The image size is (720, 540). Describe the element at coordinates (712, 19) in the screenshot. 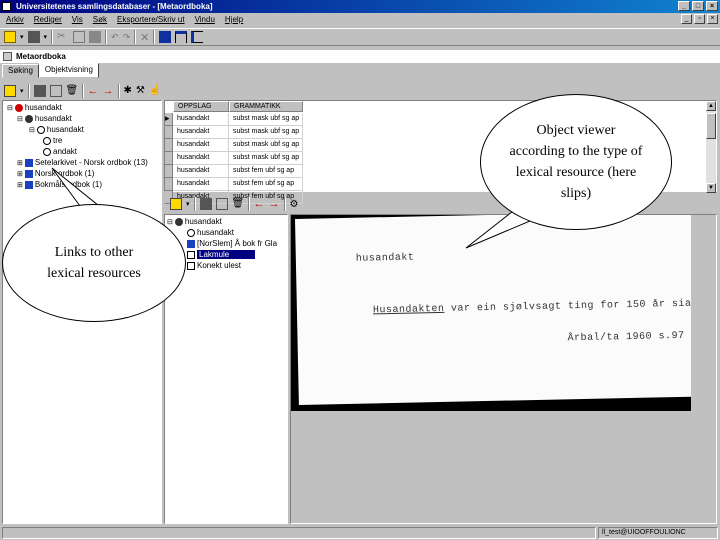

I see `mdi-close-button: ×` at that location.